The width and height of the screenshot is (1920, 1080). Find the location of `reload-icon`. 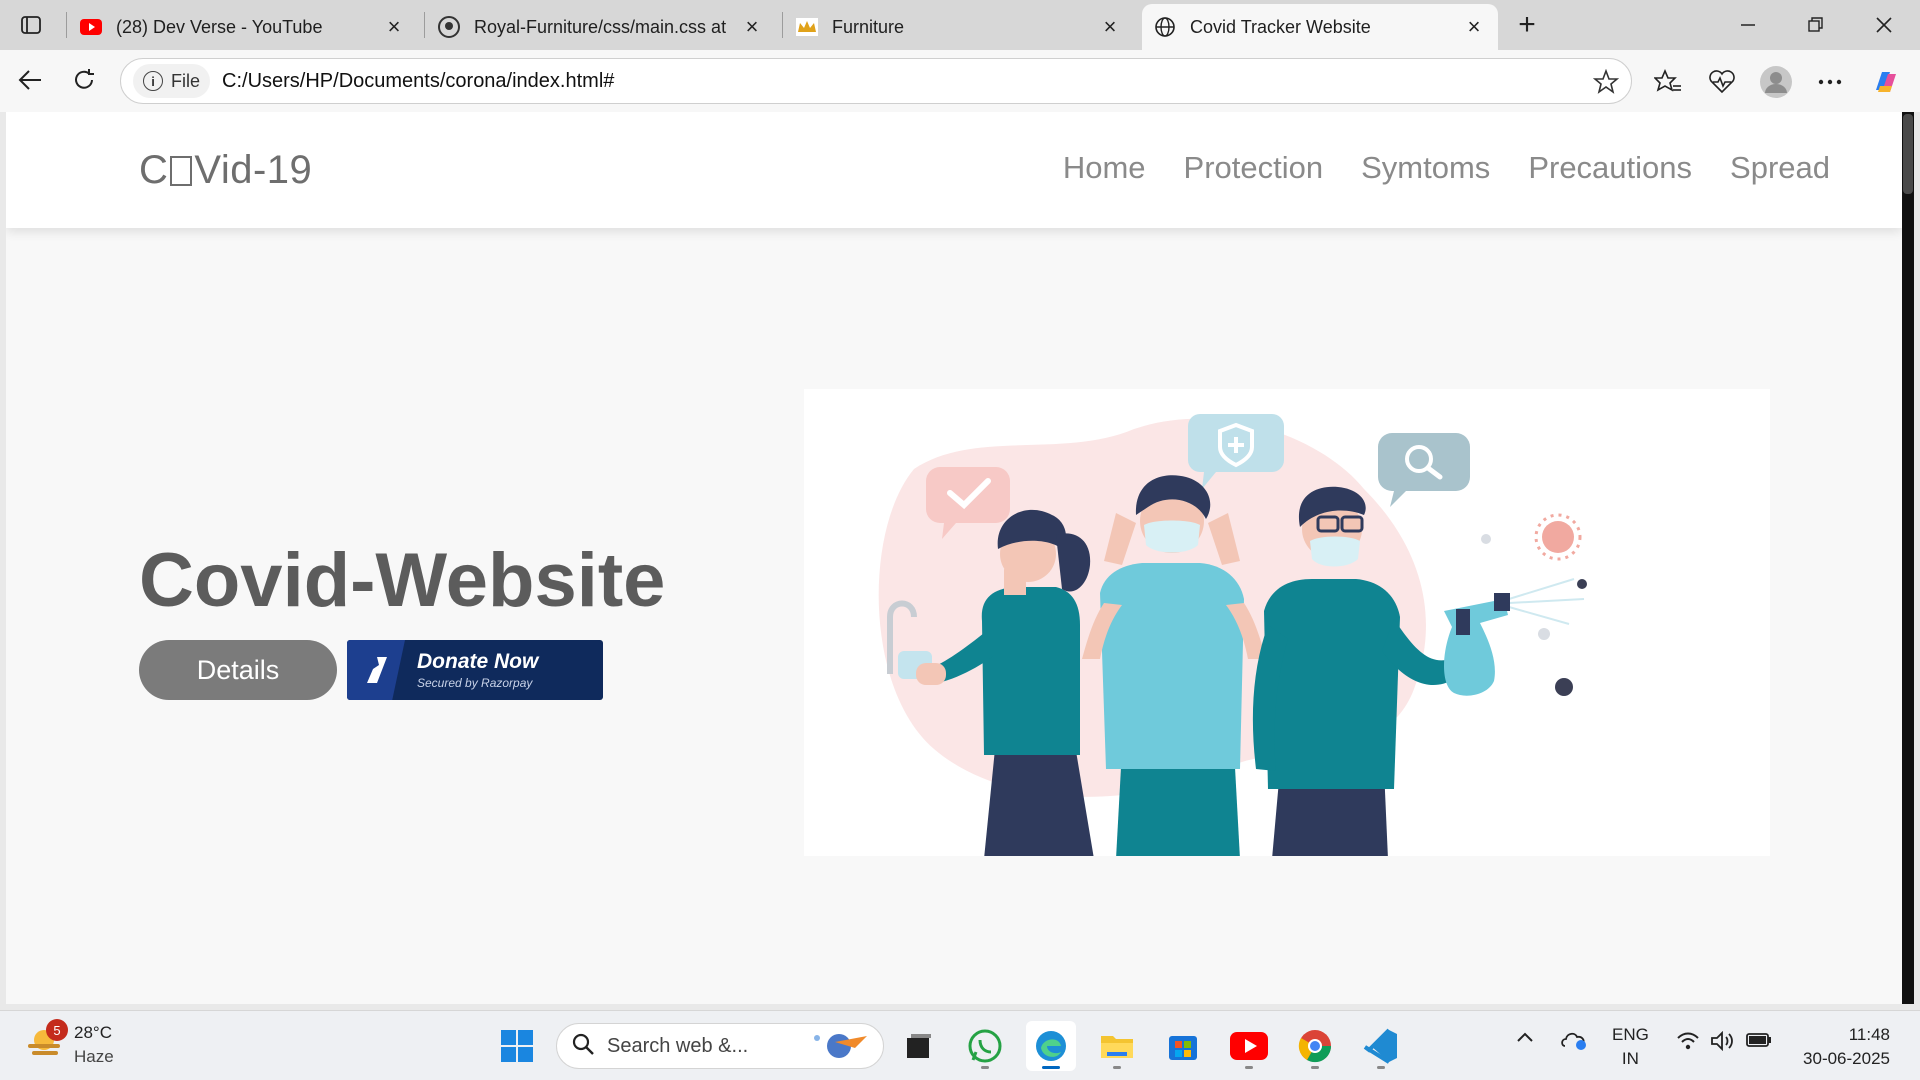

reload-icon is located at coordinates (84, 80).